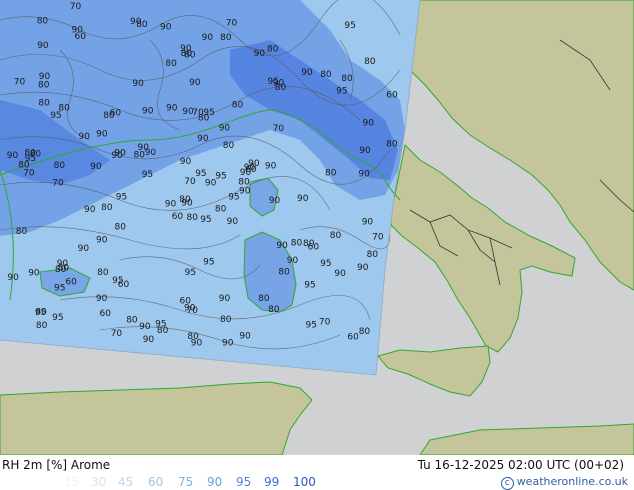 Image resolution: width=634 pixels, height=490 pixels. I want to click on map-title: RH 2m [%] Arome, so click(56, 465).